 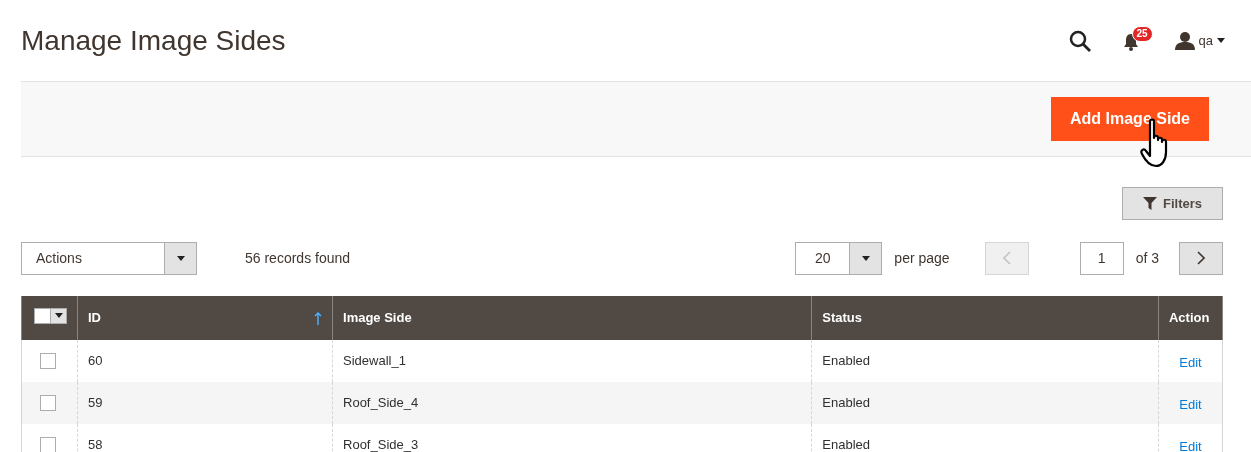 What do you see at coordinates (95, 402) in the screenshot?
I see `table-cell: 59` at bounding box center [95, 402].